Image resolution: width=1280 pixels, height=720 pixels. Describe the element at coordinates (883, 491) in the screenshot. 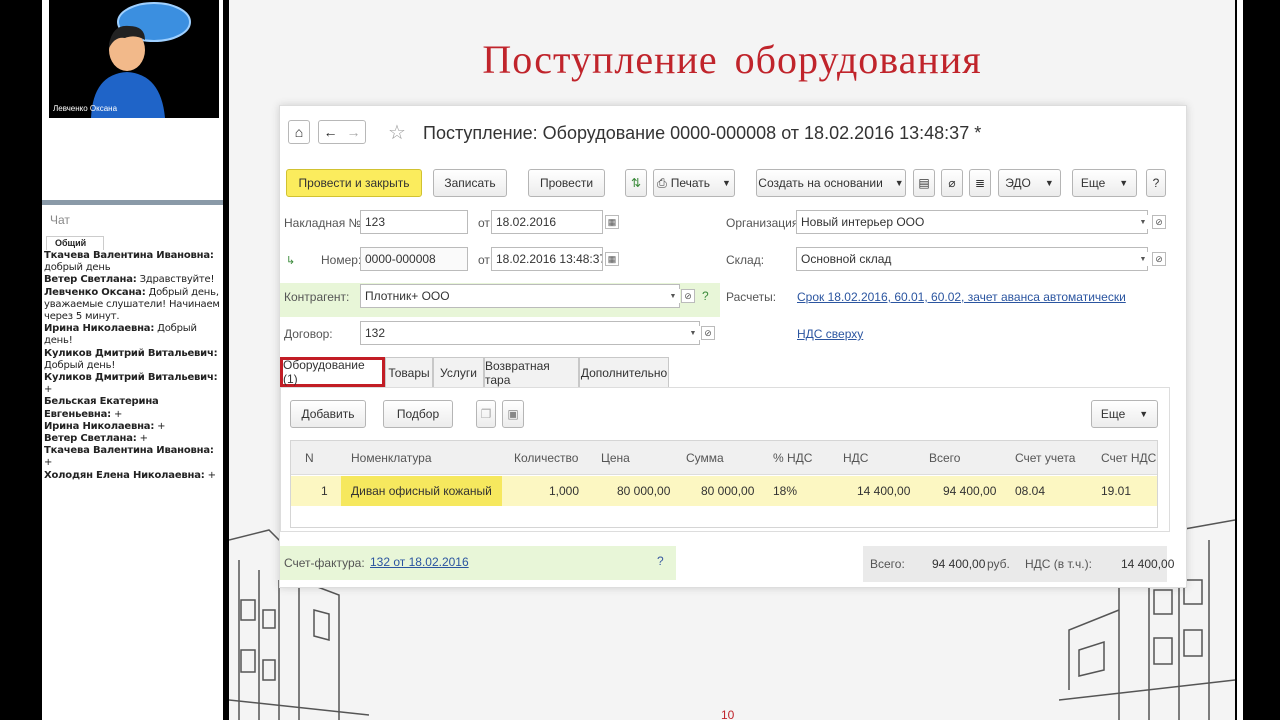

I see `cell-vat: 14 400,00` at that location.